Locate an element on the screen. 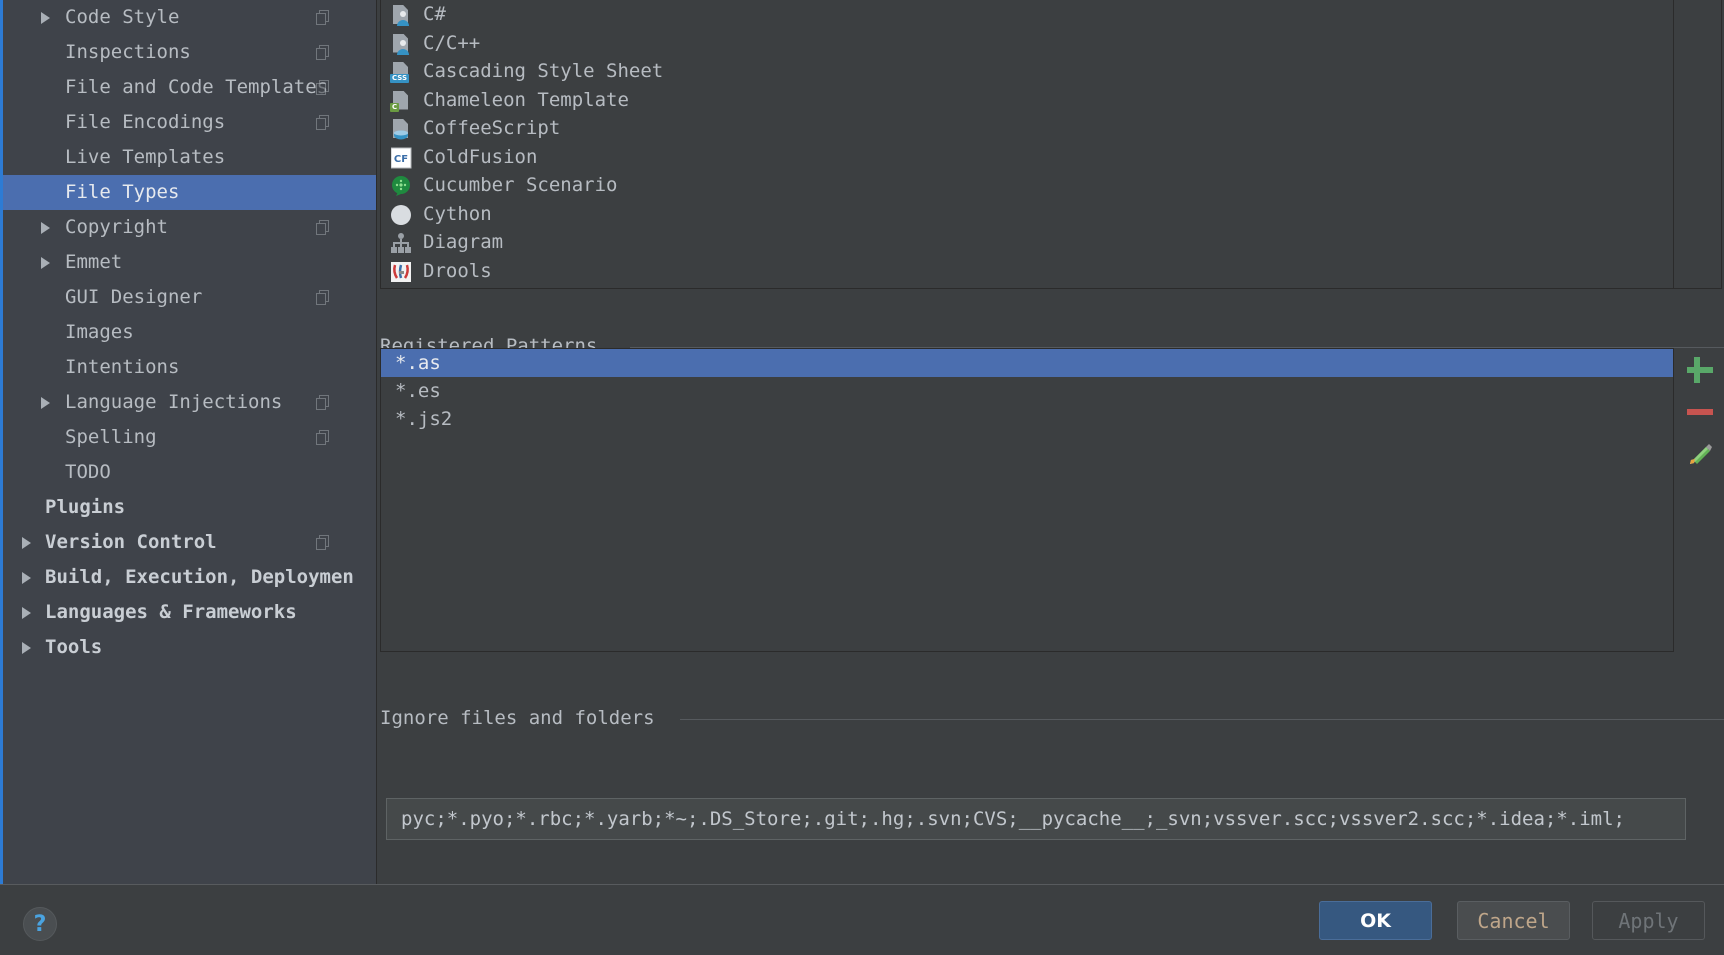 The image size is (1724, 955). file-type-row: C/C++ is located at coordinates (1027, 43).